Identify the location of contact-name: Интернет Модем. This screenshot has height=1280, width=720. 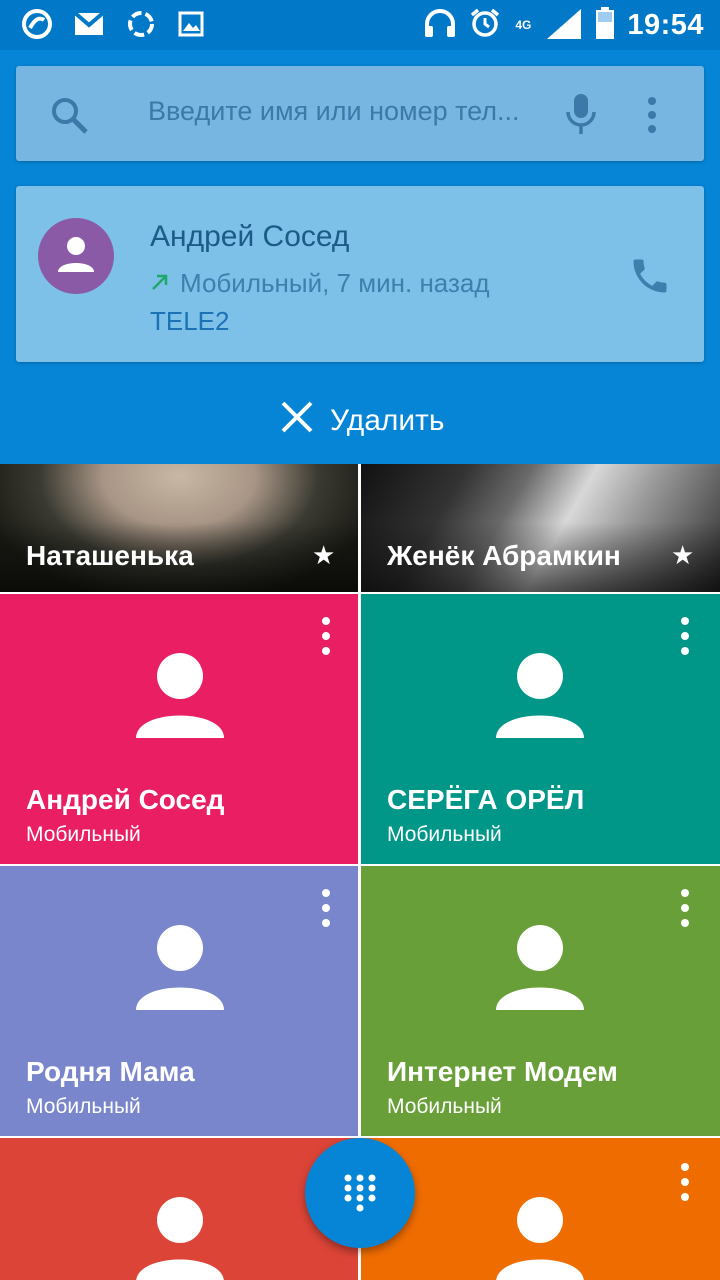
(502, 1071).